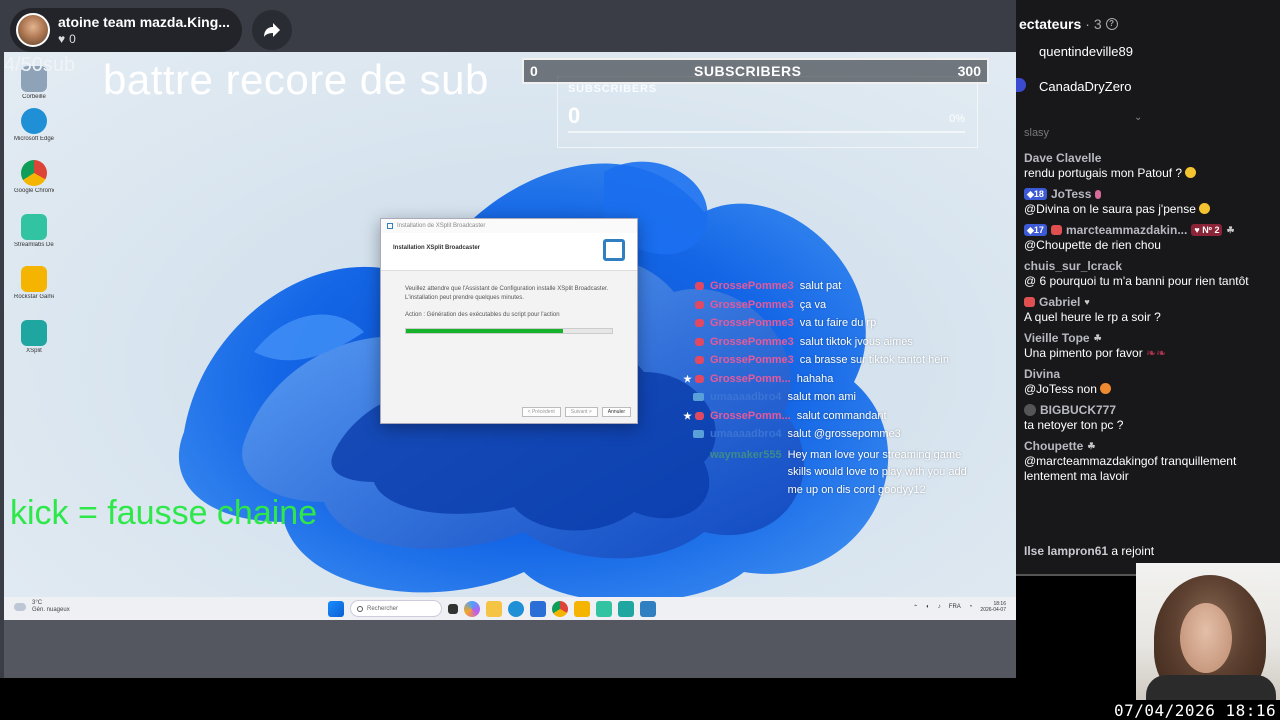 The image size is (1280, 720). I want to click on taskbar-clock: 18:16 2026-04-07, so click(993, 607).